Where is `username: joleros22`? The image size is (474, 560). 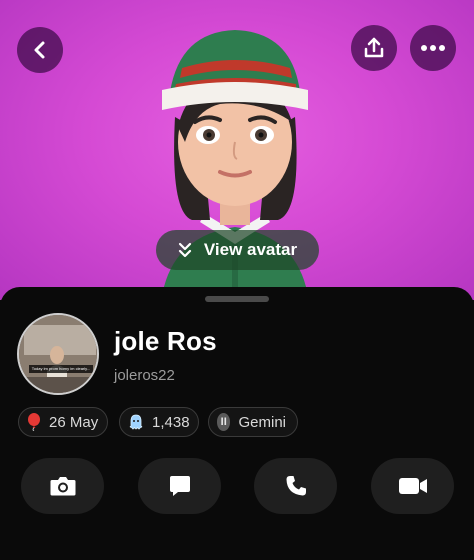 username: joleros22 is located at coordinates (144, 375).